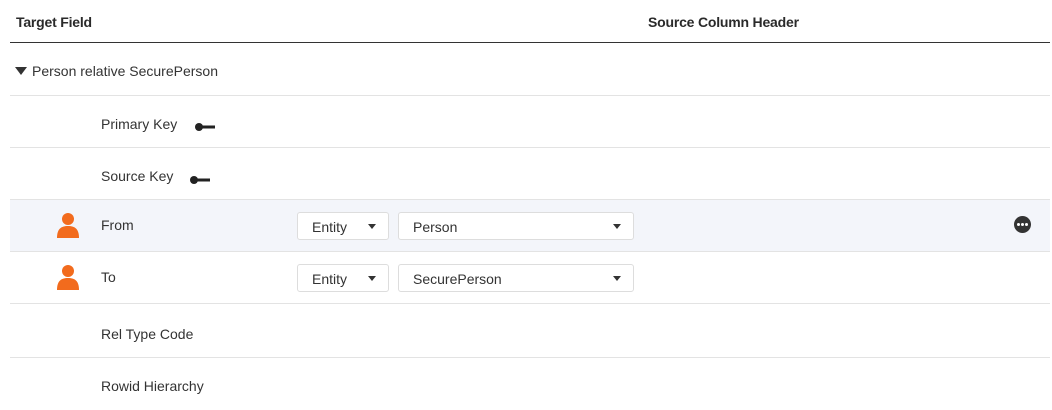  What do you see at coordinates (330, 227) in the screenshot?
I see `from-entity-select-value: Entity` at bounding box center [330, 227].